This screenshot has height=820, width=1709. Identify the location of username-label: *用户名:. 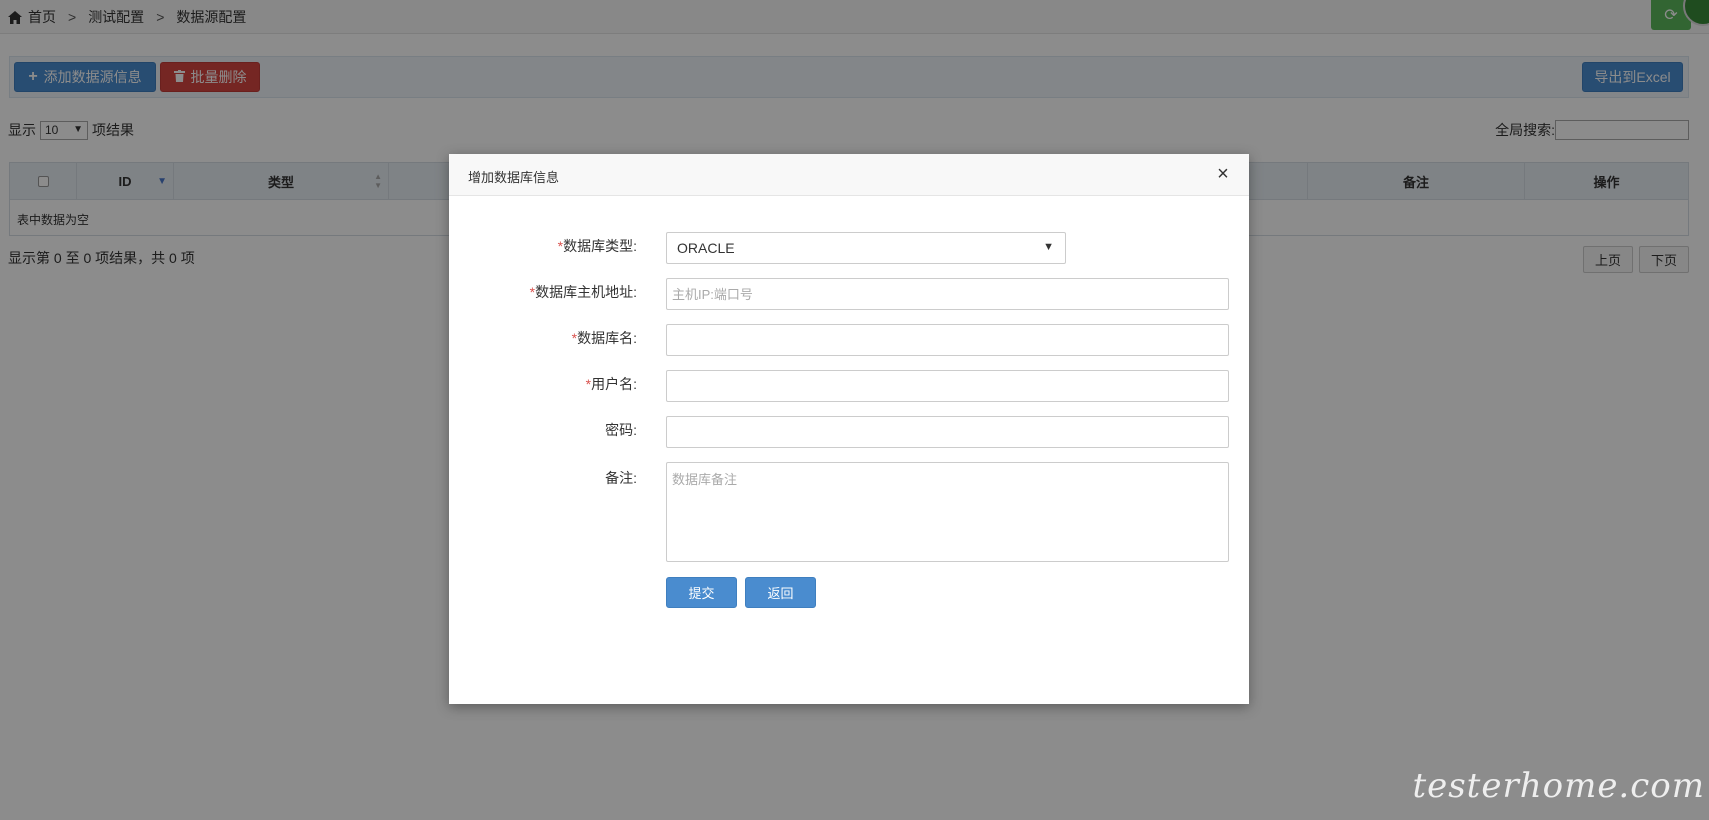
(611, 384).